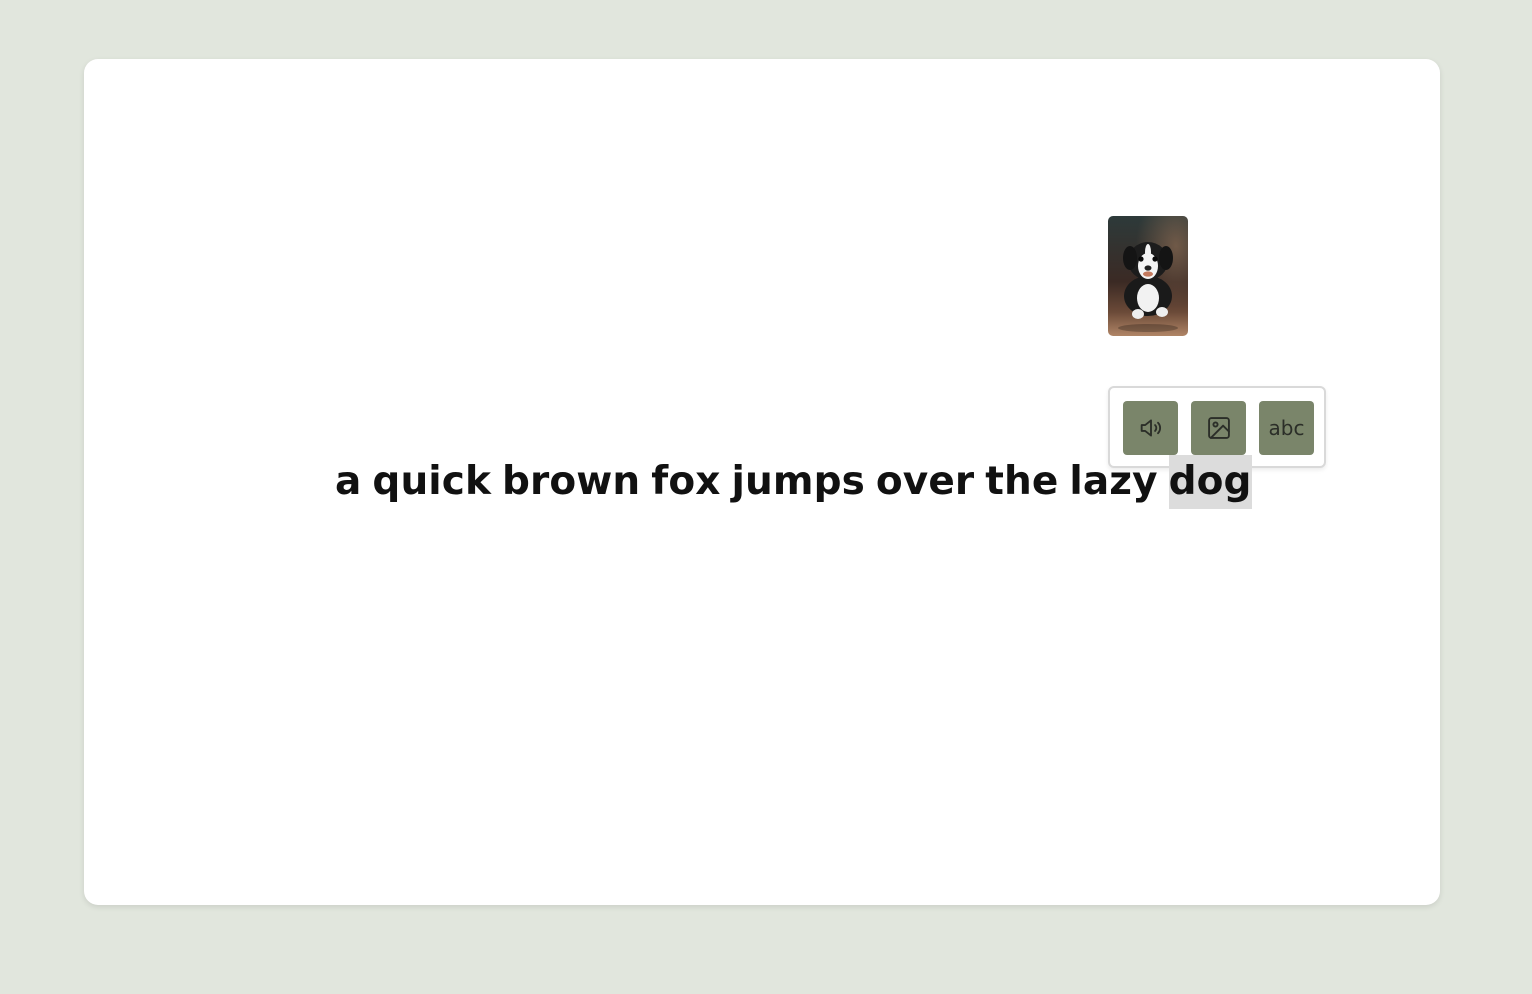 The image size is (1532, 994). What do you see at coordinates (925, 482) in the screenshot?
I see `word: over` at bounding box center [925, 482].